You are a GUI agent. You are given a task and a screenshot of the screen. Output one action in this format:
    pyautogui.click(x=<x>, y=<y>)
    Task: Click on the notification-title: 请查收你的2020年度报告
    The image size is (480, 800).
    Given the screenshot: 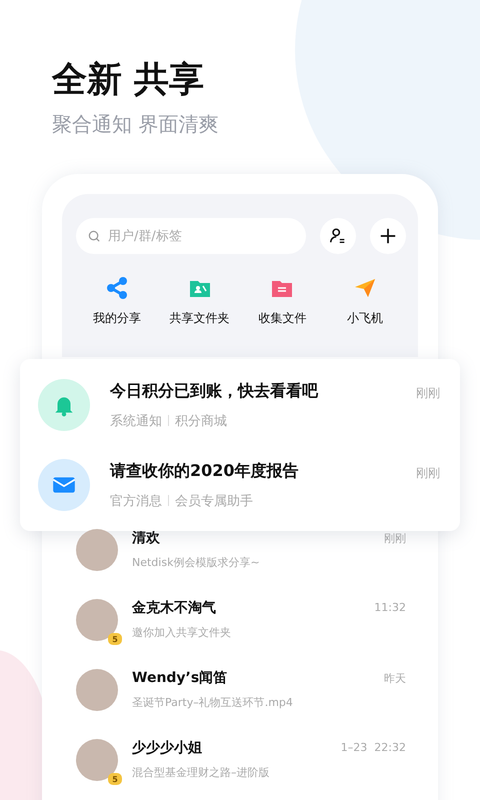 What is the action you would take?
    pyautogui.click(x=263, y=471)
    